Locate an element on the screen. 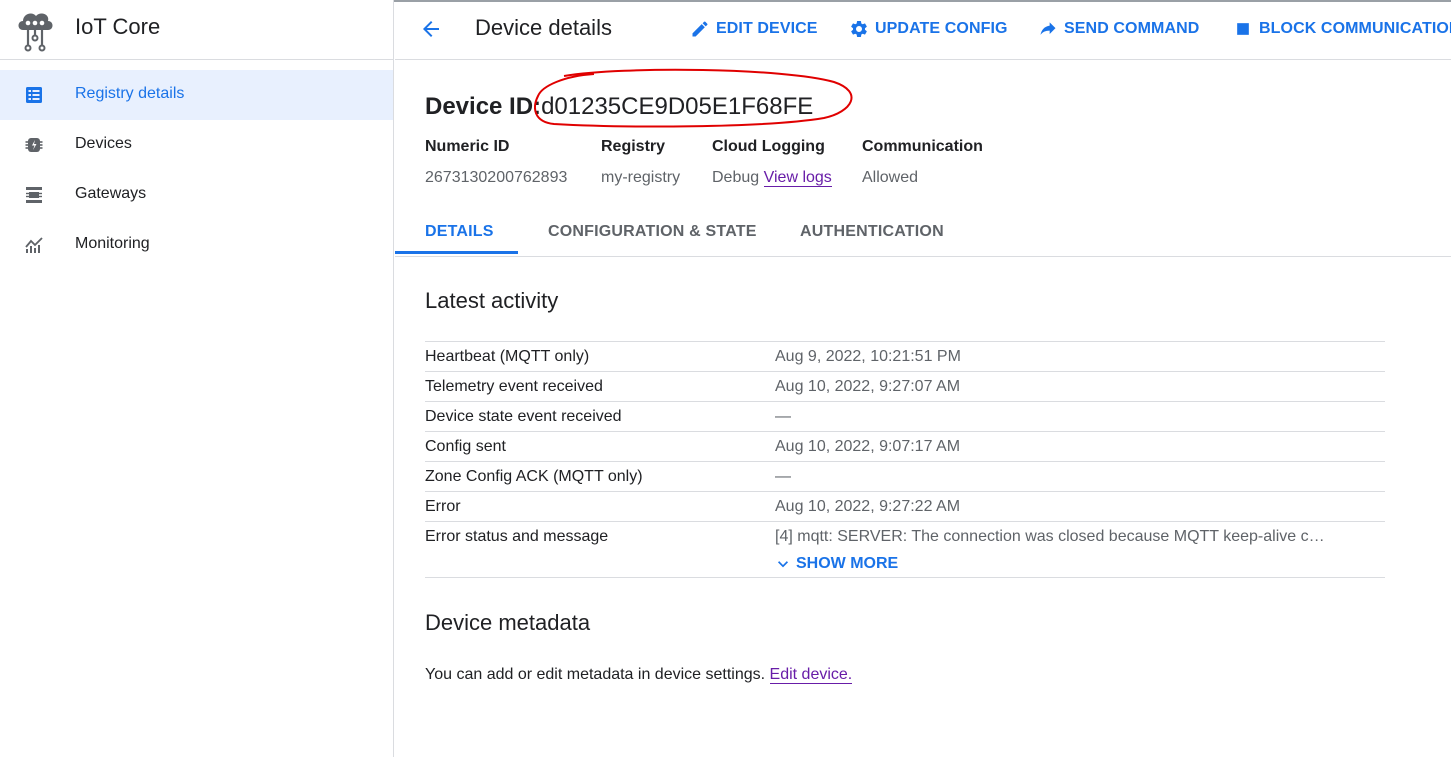 This screenshot has width=1451, height=757. row-key: Zone Config ACK (MQTT only) is located at coordinates (534, 476).